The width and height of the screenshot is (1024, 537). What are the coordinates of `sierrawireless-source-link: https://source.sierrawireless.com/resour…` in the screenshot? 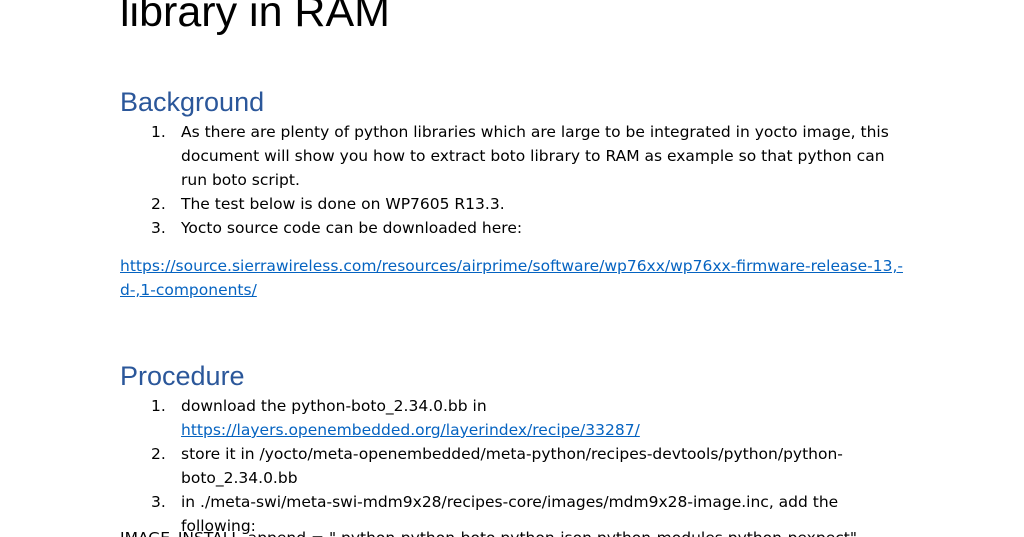 It's located at (511, 278).